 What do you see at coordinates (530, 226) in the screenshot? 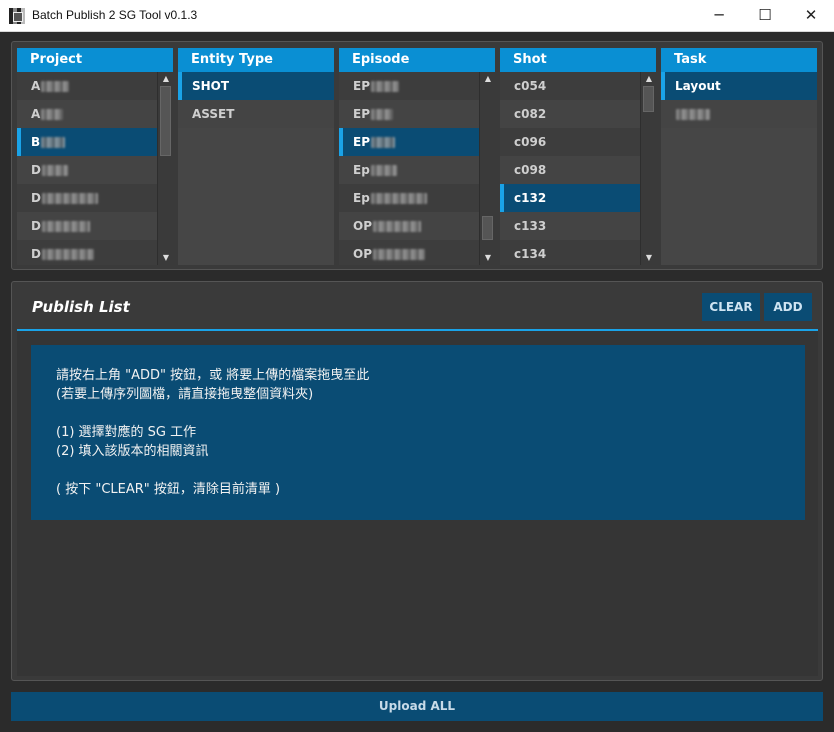
I see `list-item-label: c133` at bounding box center [530, 226].